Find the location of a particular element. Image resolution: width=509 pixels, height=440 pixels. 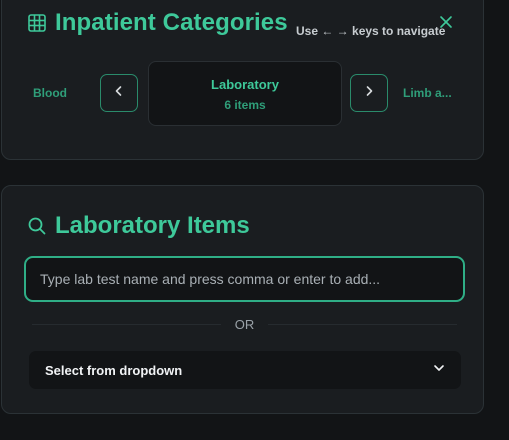

prev-category-button is located at coordinates (119, 93).